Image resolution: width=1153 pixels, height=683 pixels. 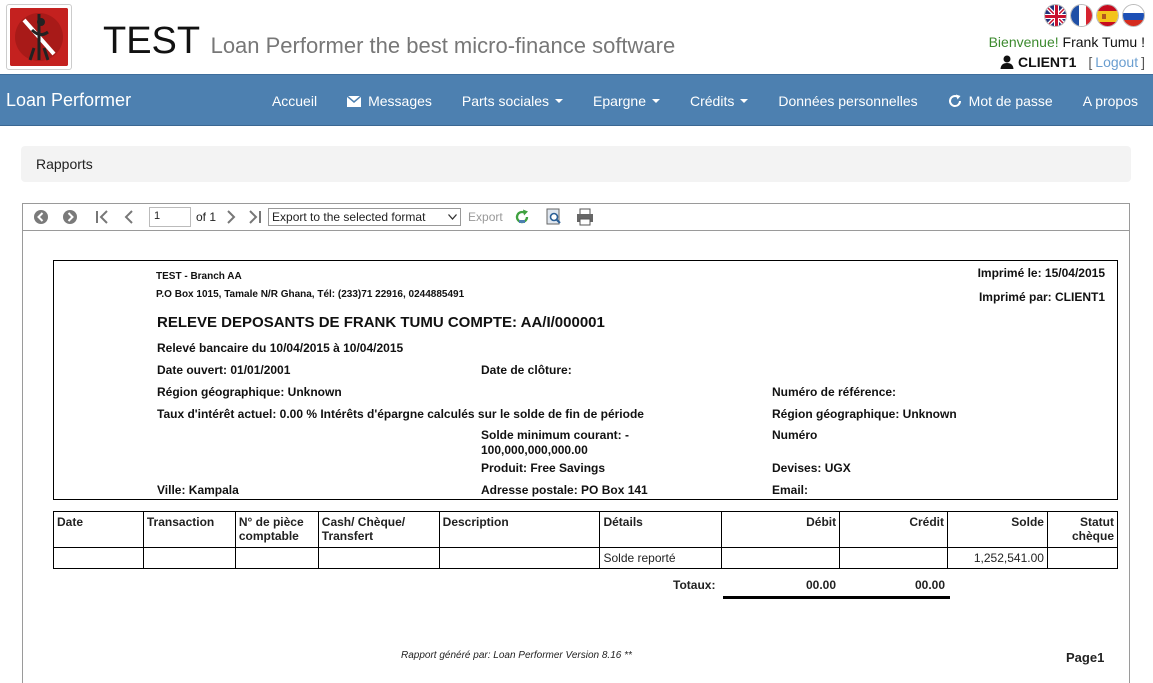 I want to click on first-page-icon, so click(x=102, y=217).